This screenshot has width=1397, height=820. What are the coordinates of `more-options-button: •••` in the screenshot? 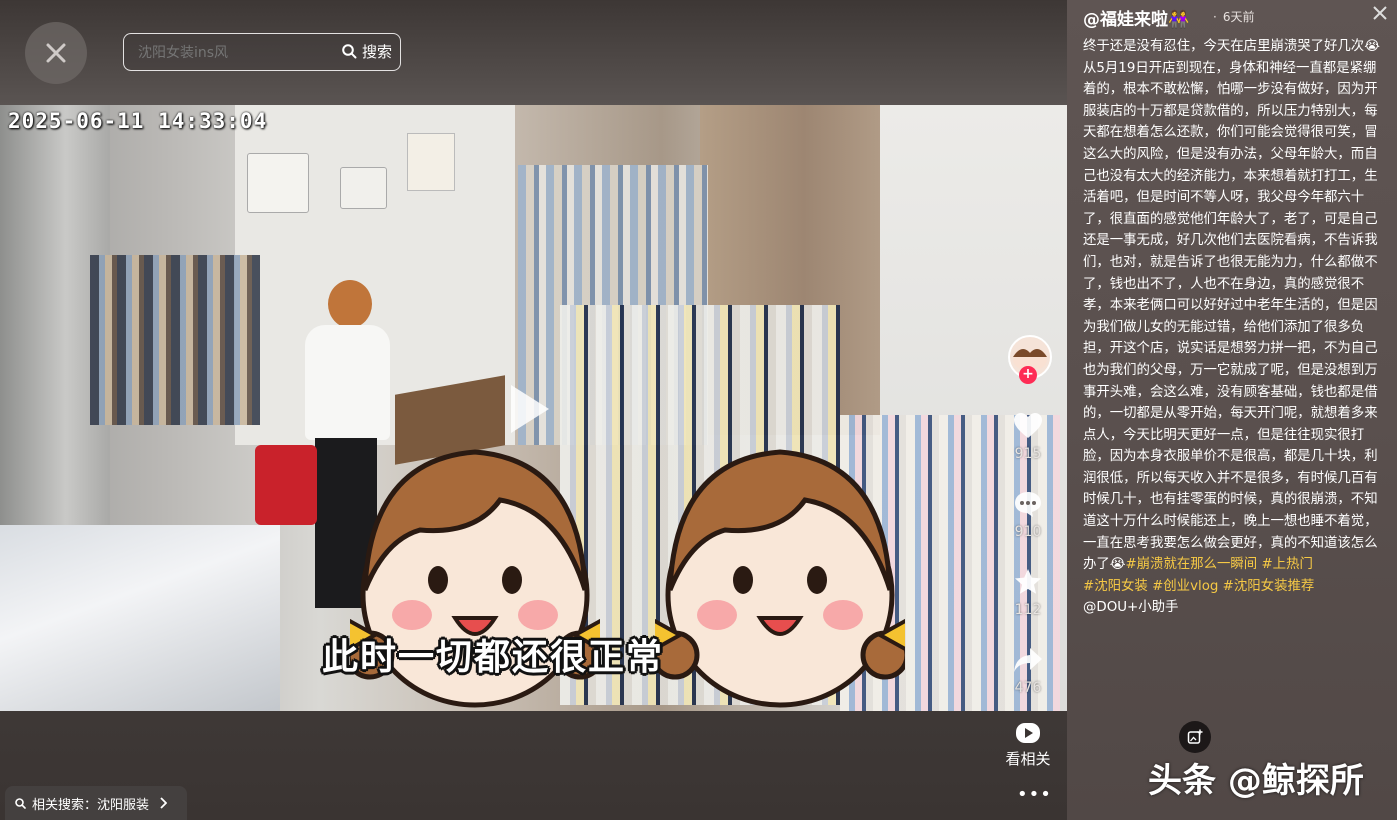 It's located at (1034, 794).